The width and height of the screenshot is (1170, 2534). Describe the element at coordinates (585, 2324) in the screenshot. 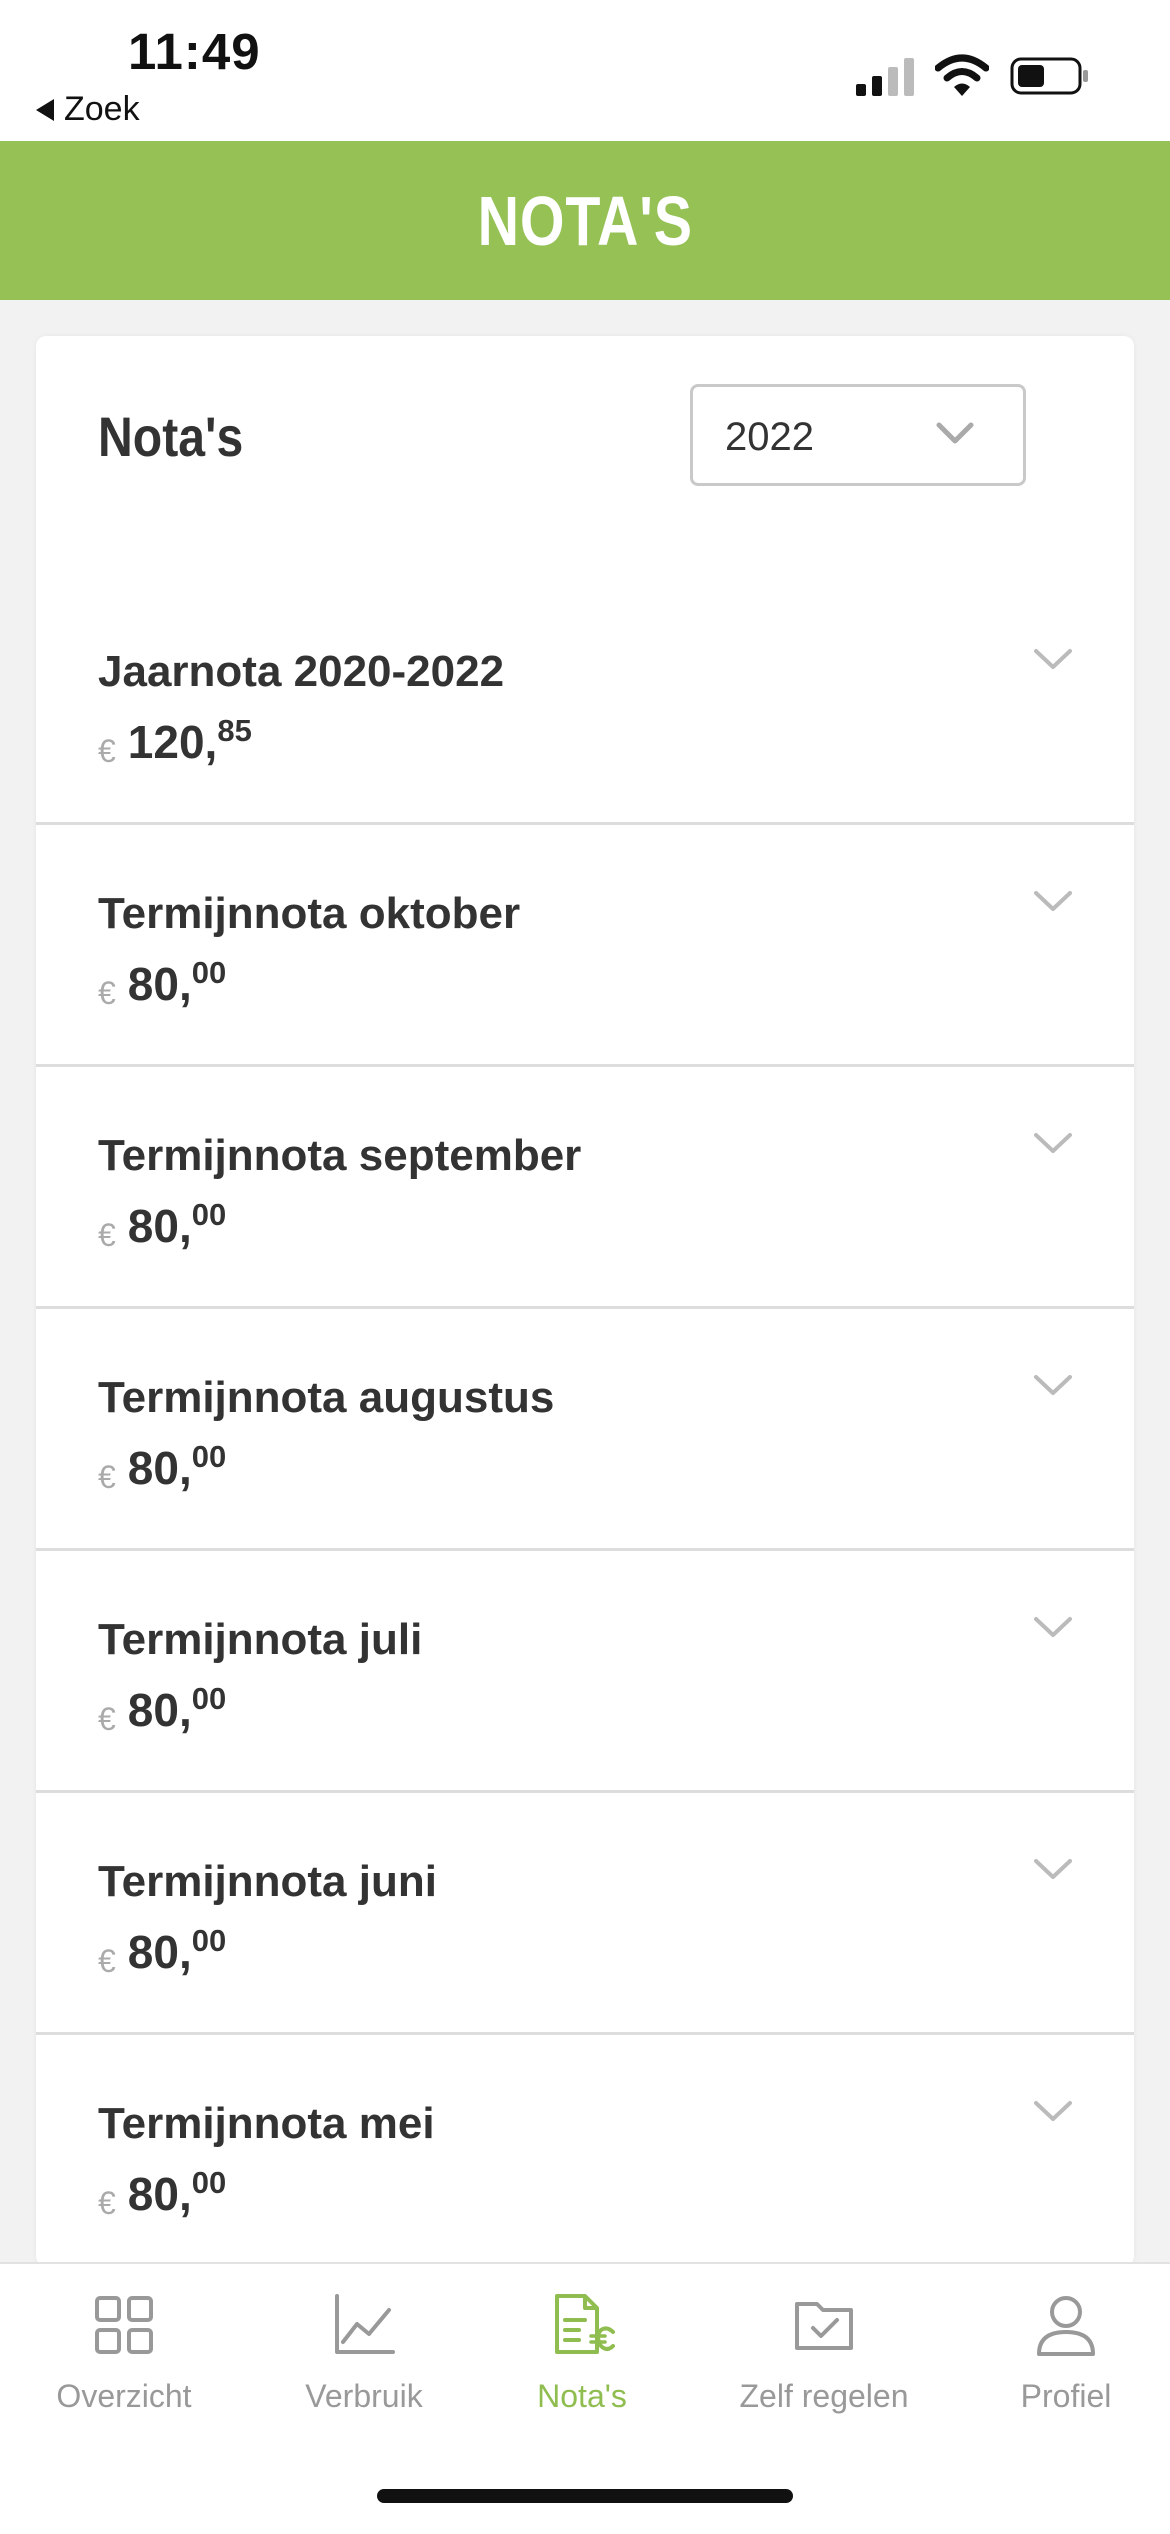

I see `invoice-icon` at that location.